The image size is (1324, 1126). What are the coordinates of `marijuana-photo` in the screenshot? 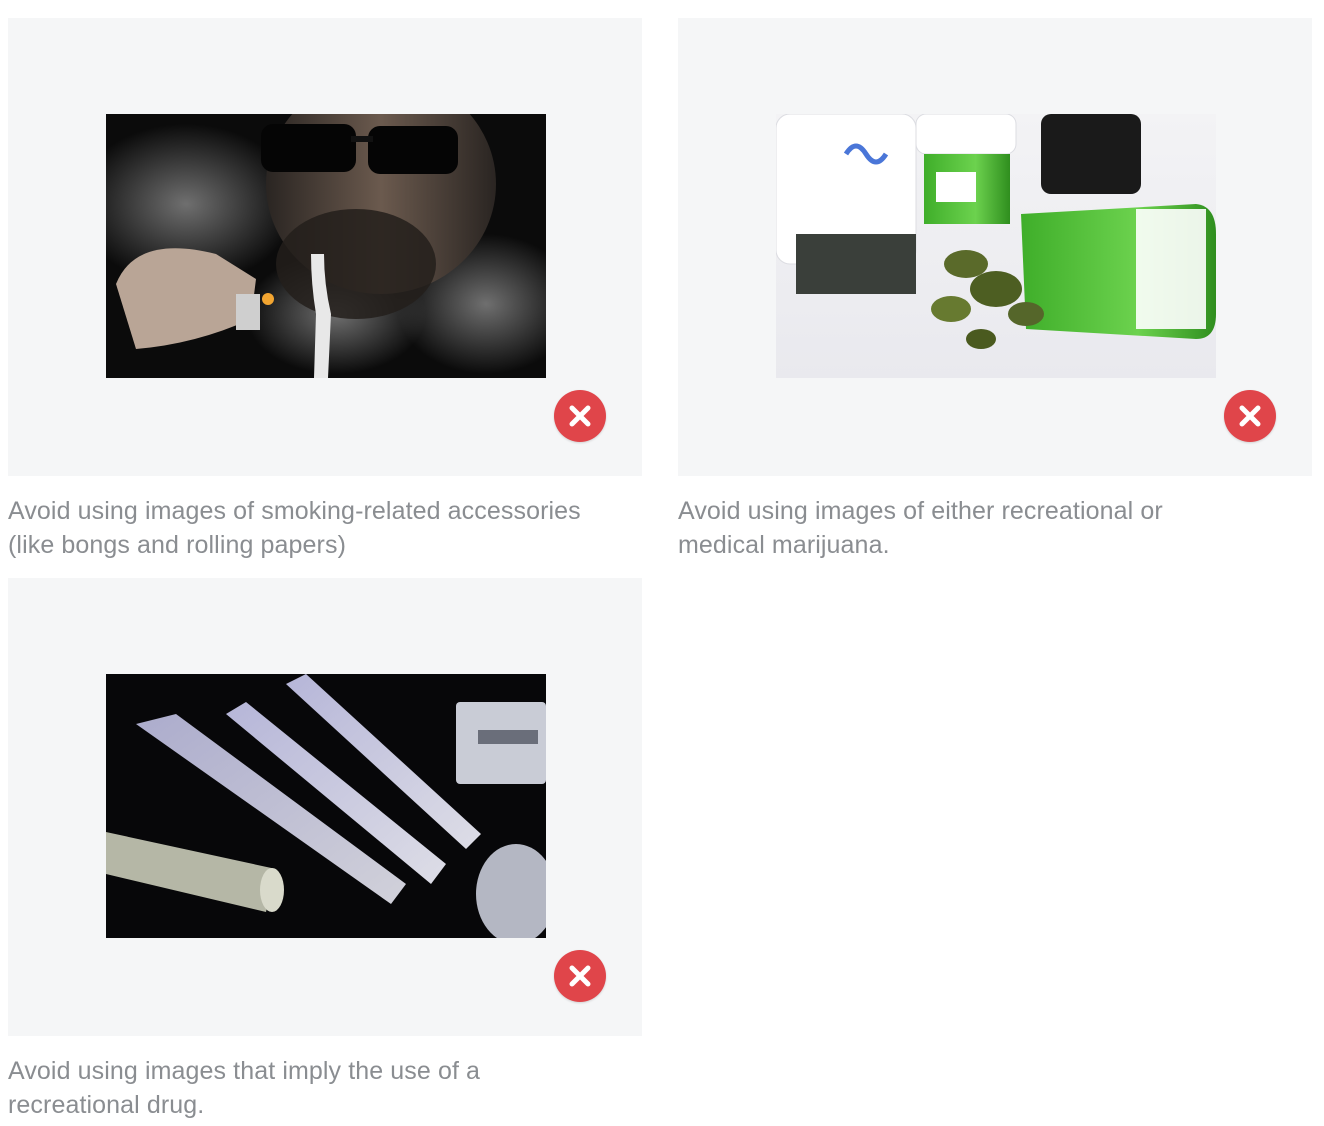 It's located at (996, 246).